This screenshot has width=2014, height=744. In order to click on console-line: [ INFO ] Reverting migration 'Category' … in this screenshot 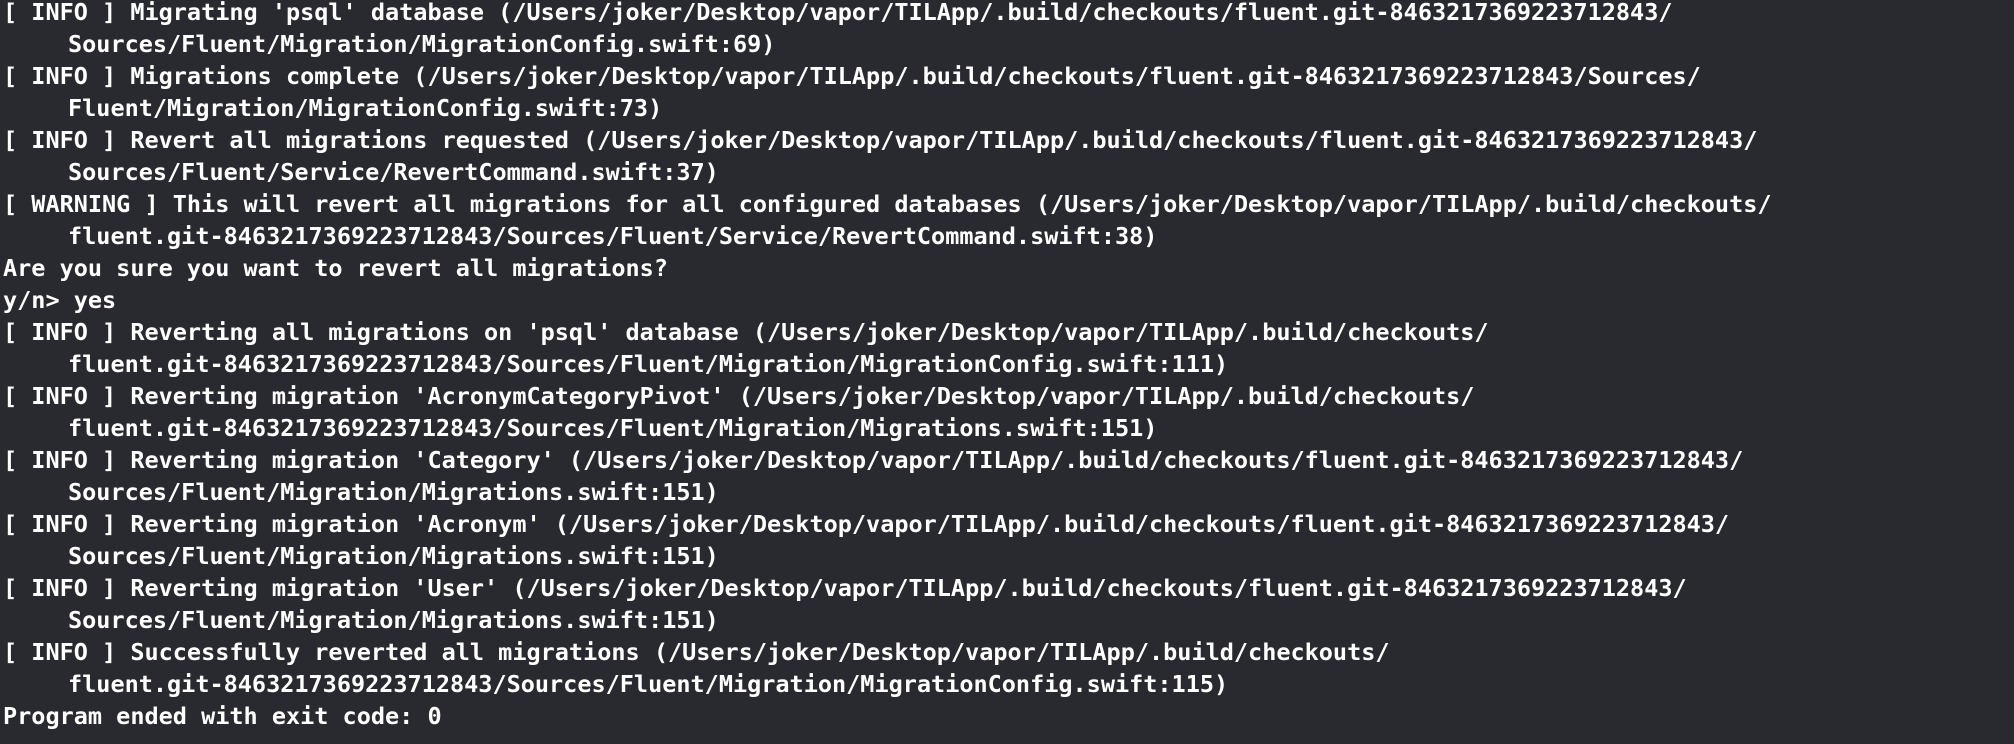, I will do `click(873, 460)`.